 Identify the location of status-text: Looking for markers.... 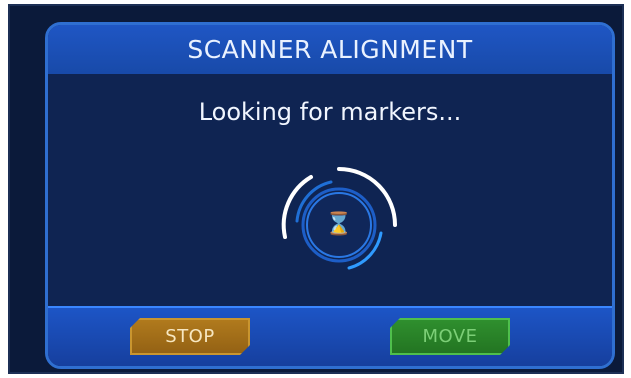
(330, 112).